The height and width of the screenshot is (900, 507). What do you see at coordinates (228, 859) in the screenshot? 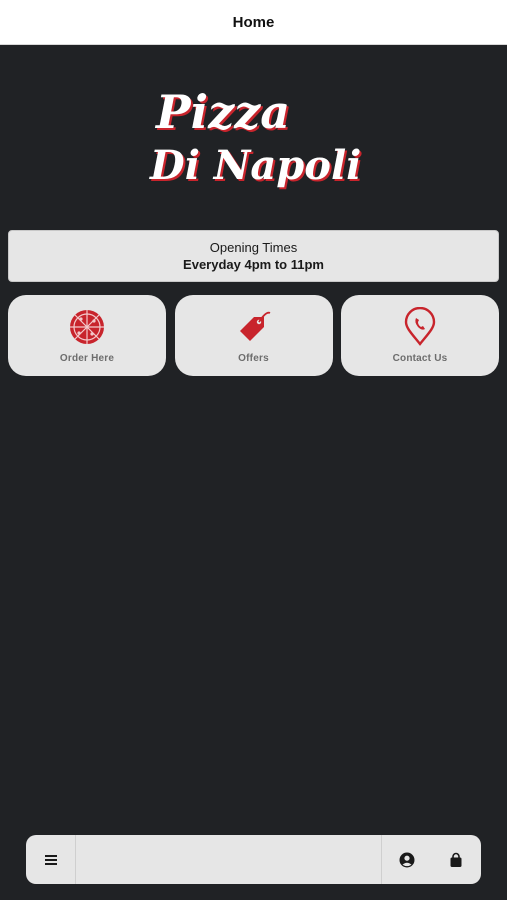
I see `bottom-bar-spacer` at bounding box center [228, 859].